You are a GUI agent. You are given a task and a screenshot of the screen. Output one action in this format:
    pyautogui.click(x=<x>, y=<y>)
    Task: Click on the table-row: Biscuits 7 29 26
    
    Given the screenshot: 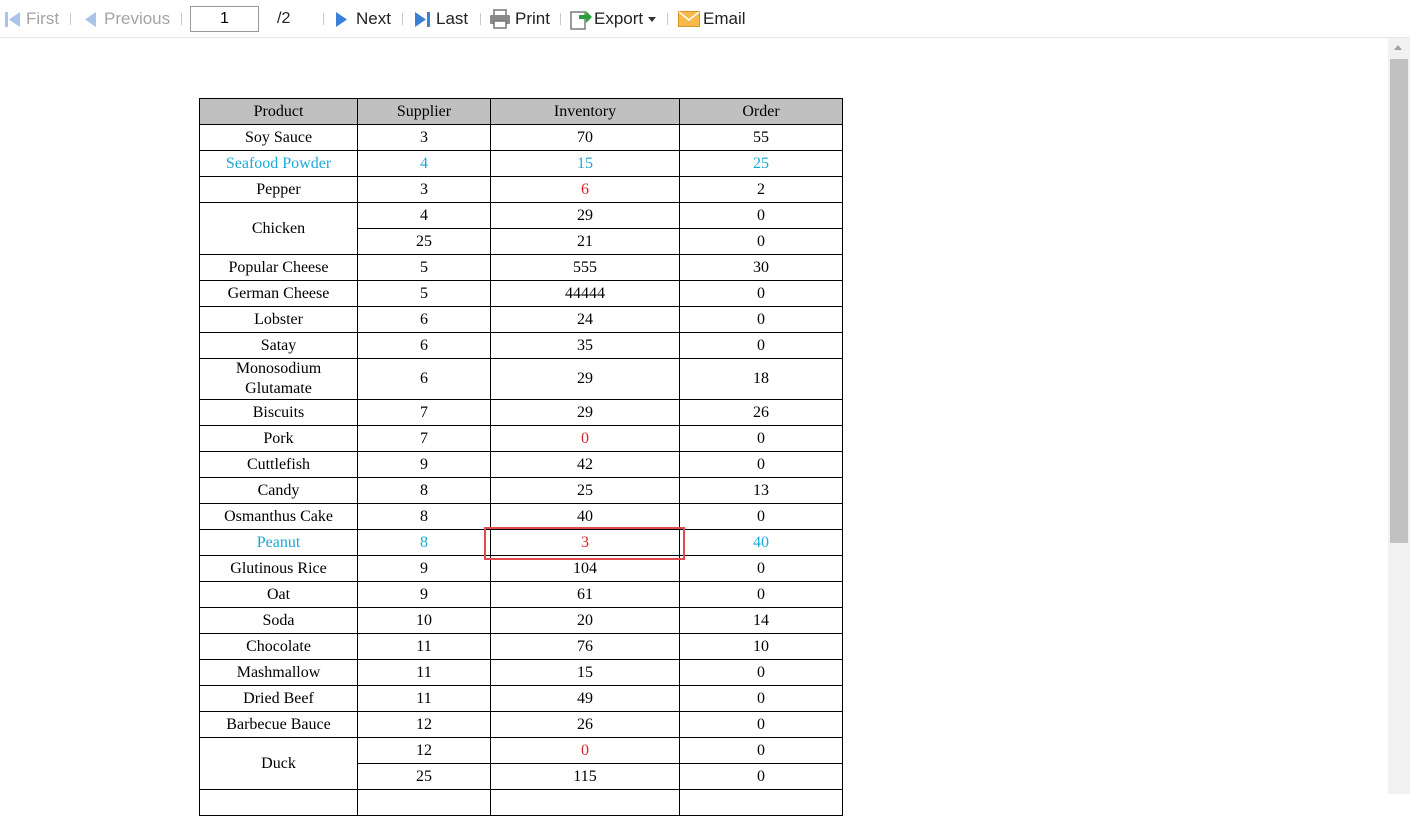 What is the action you would take?
    pyautogui.click(x=521, y=412)
    